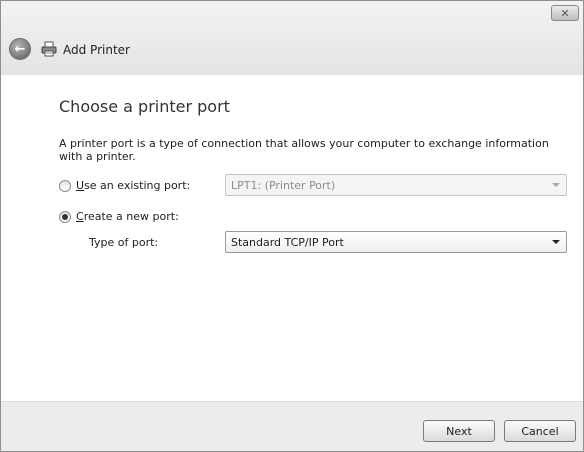 The height and width of the screenshot is (452, 584). I want to click on close-icon: ✕, so click(565, 13).